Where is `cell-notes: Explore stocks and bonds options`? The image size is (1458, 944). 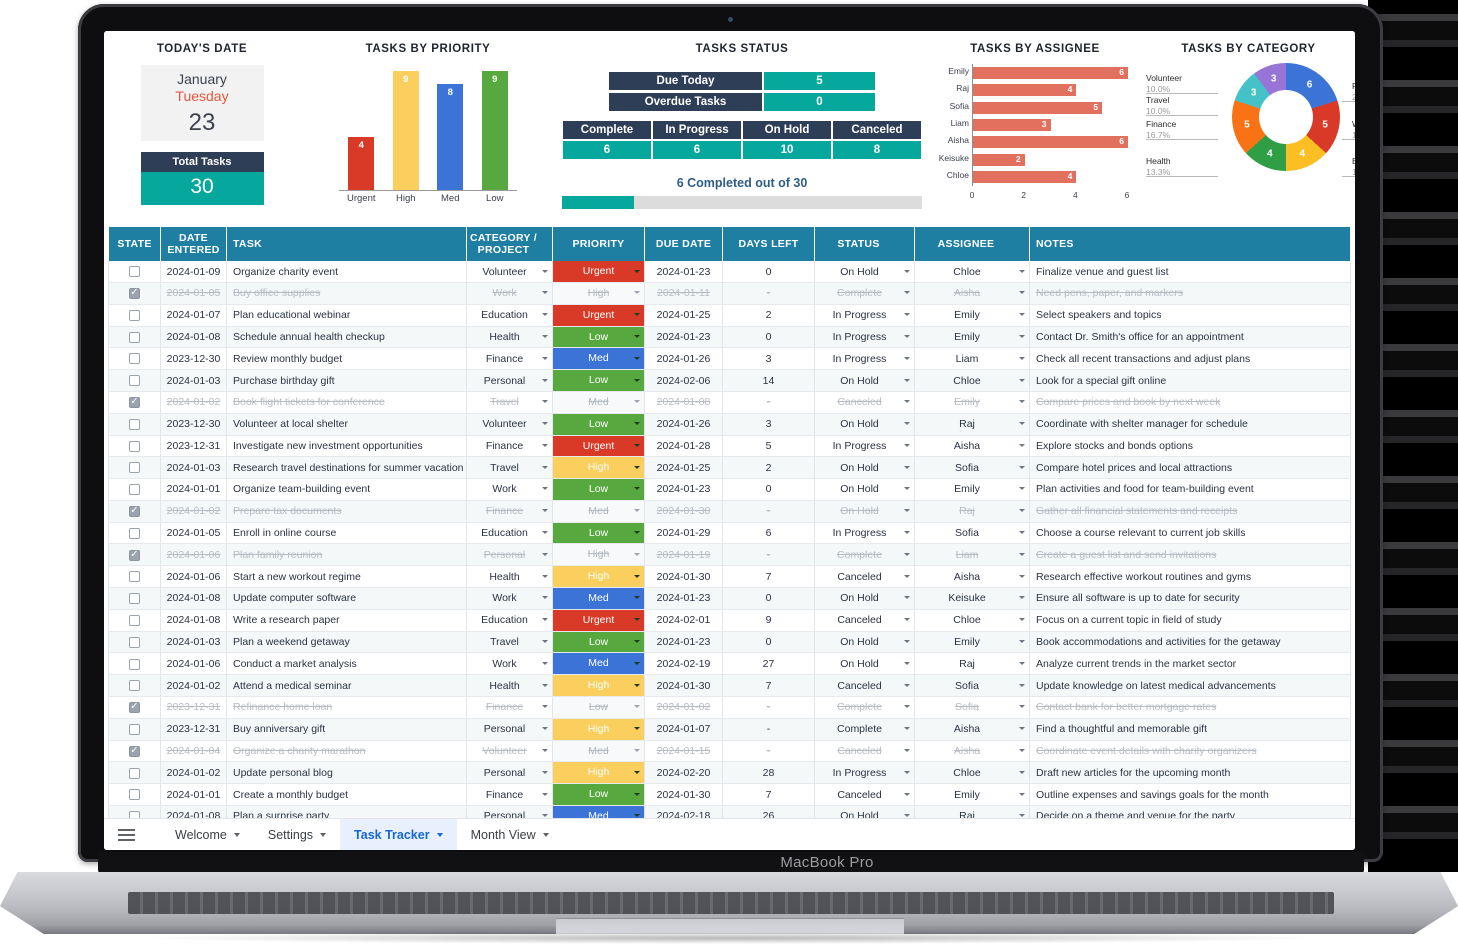 cell-notes: Explore stocks and bonds options is located at coordinates (1190, 446).